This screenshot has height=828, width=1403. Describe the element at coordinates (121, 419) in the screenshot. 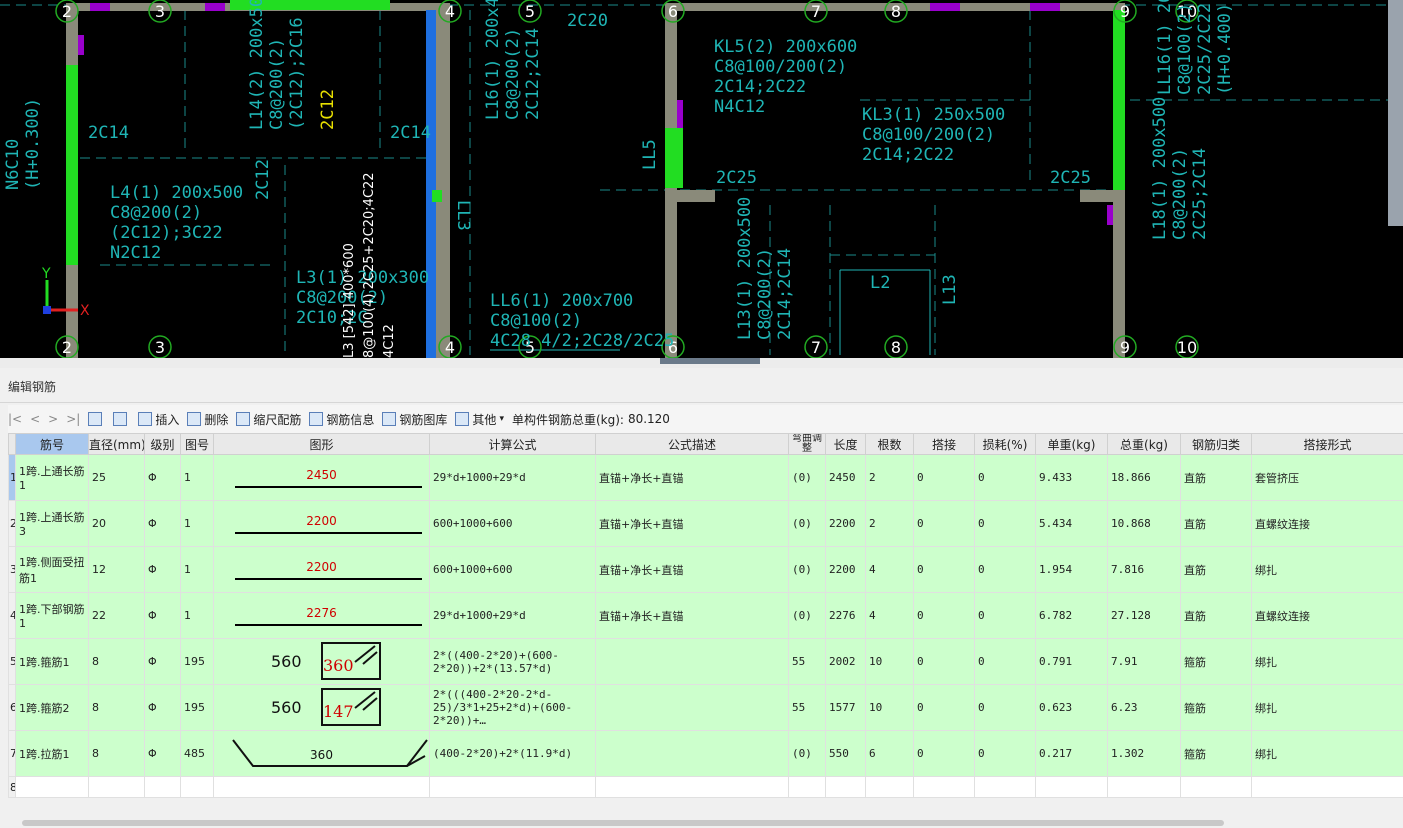

I see `move-down-button` at that location.